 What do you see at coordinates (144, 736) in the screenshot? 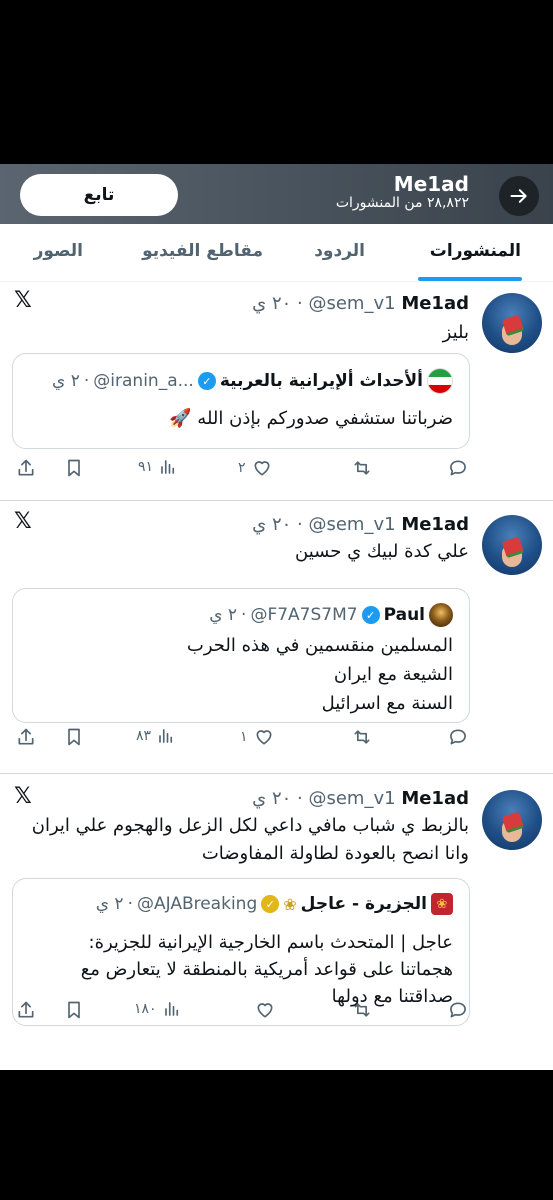
I see `views-count: ٨٣` at bounding box center [144, 736].